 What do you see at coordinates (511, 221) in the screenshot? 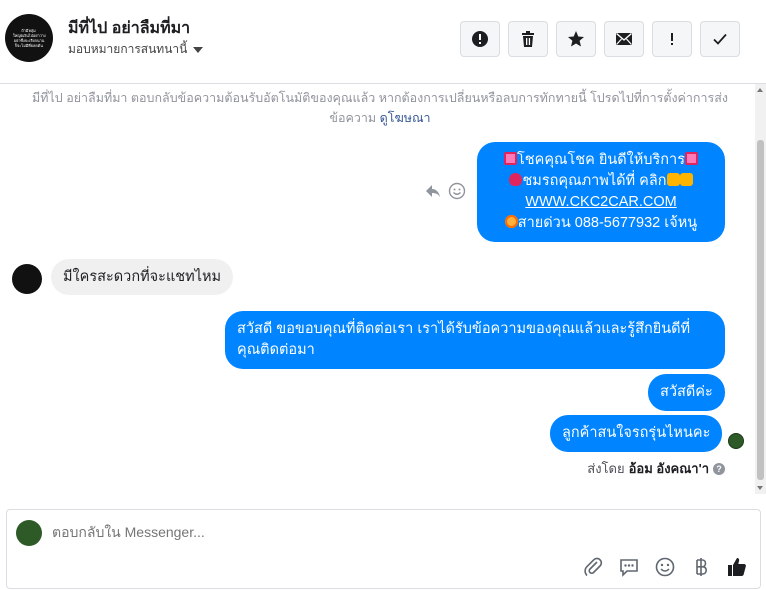
I see `collision-emoji-icon` at bounding box center [511, 221].